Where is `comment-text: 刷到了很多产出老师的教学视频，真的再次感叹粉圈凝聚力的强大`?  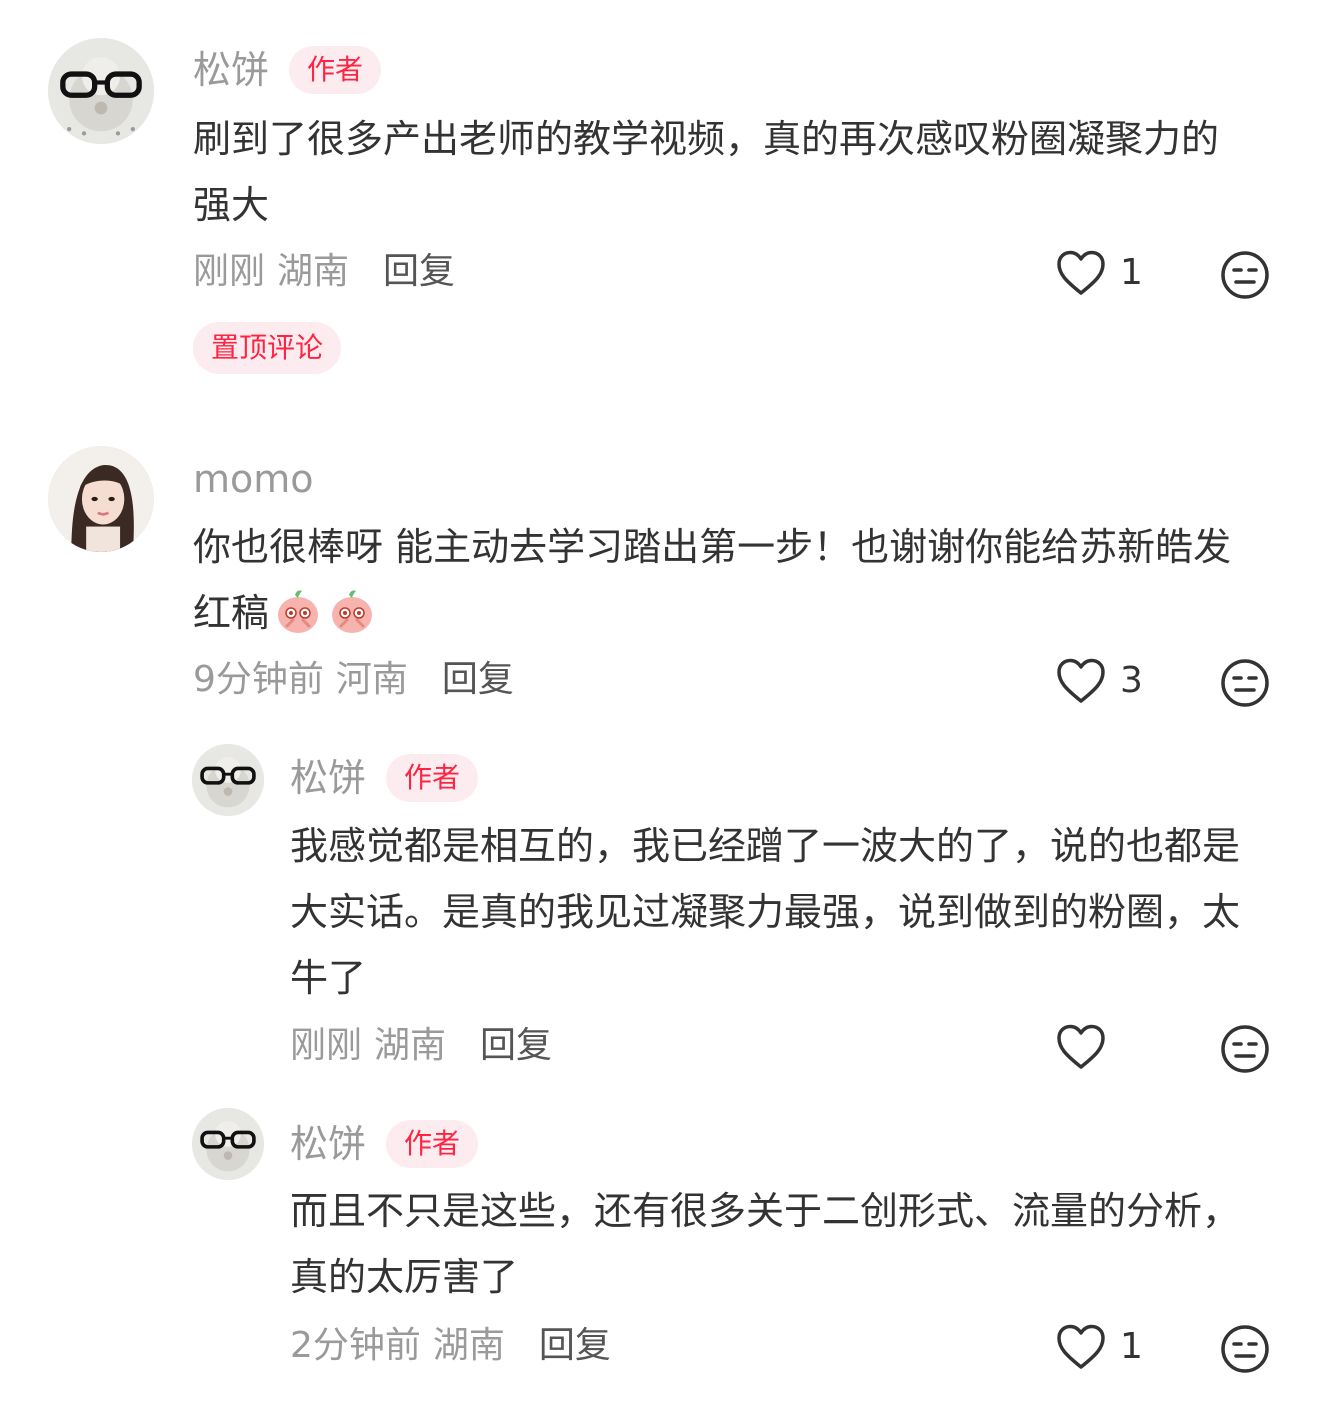 comment-text: 刷到了很多产出老师的教学视频，真的再次感叹粉圈凝聚力的强大 is located at coordinates (706, 172).